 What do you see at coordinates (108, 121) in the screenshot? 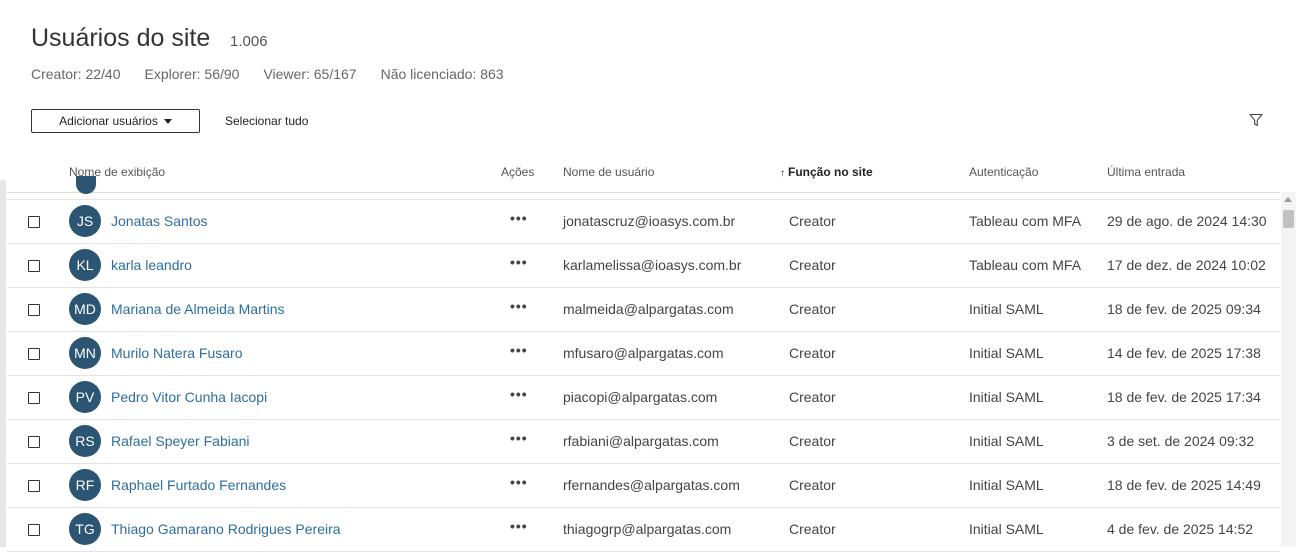
I see `add-users-label: Adicionar usuários` at bounding box center [108, 121].